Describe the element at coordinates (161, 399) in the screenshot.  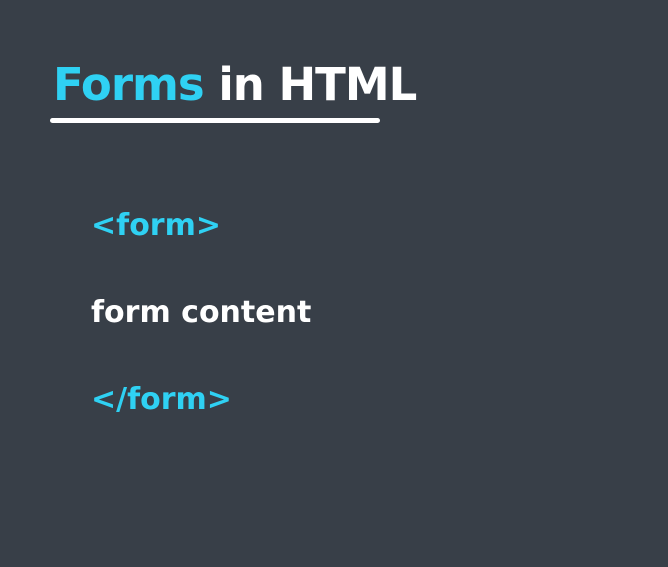
I see `form-close-tag: </form>` at that location.